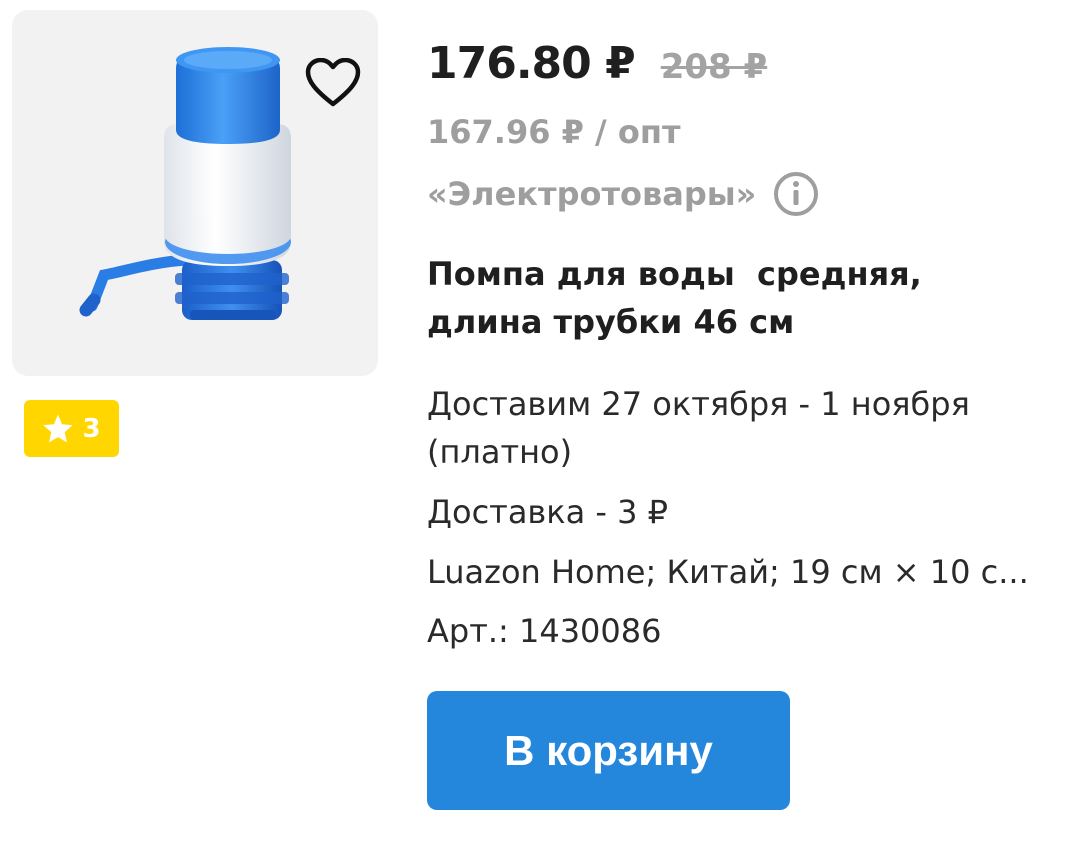 This screenshot has height=855, width=1080. I want to click on product-sku: Арт.: 1430086, so click(544, 631).